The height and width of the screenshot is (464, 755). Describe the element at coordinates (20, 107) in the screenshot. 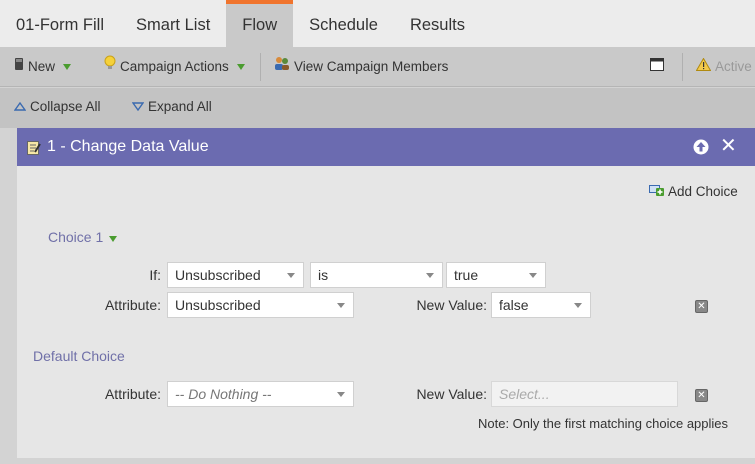

I see `triangle-up-icon` at that location.